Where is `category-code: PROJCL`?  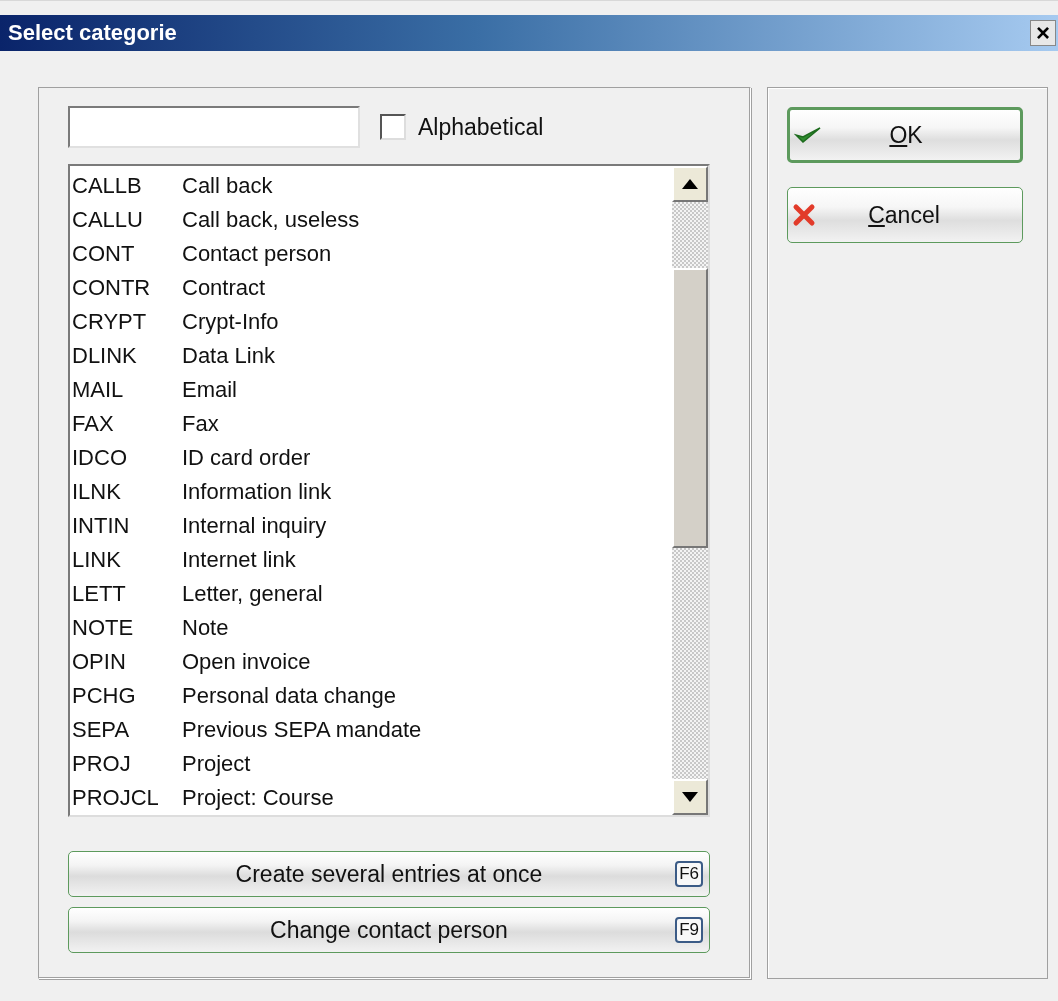 category-code: PROJCL is located at coordinates (127, 798).